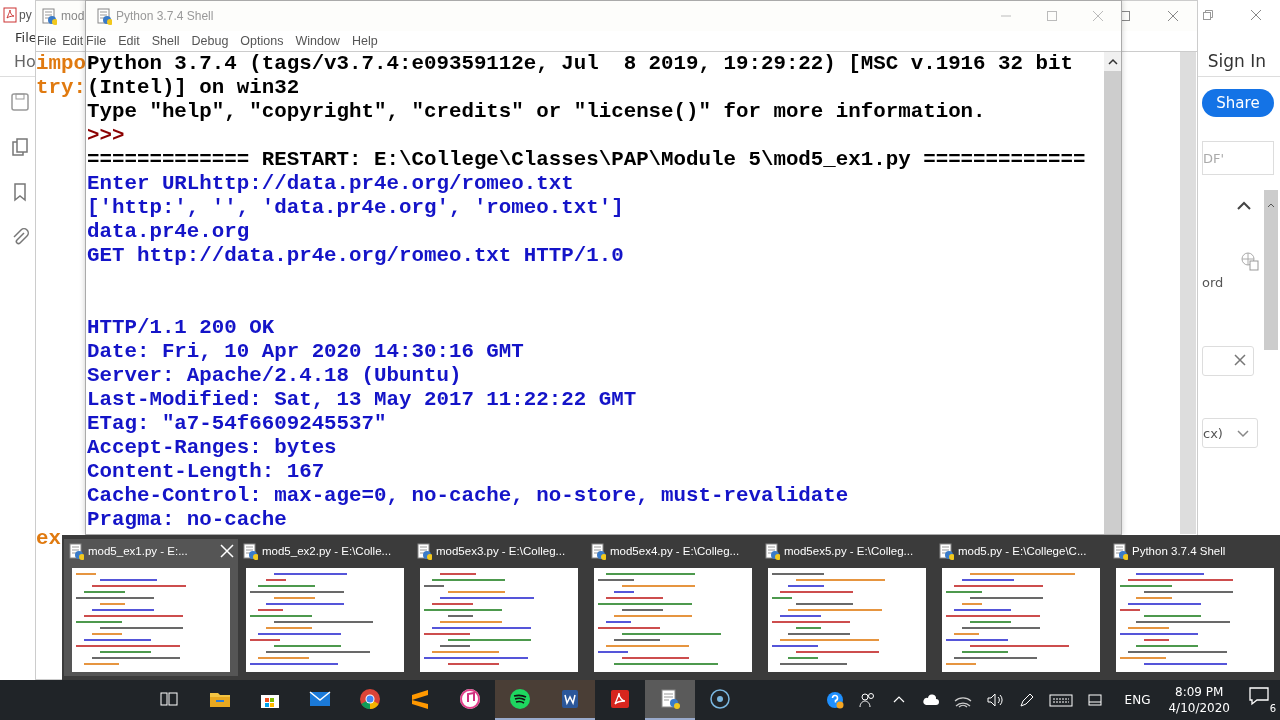 This screenshot has height=720, width=1280. What do you see at coordinates (1238, 103) in the screenshot?
I see `share-button: Share` at bounding box center [1238, 103].